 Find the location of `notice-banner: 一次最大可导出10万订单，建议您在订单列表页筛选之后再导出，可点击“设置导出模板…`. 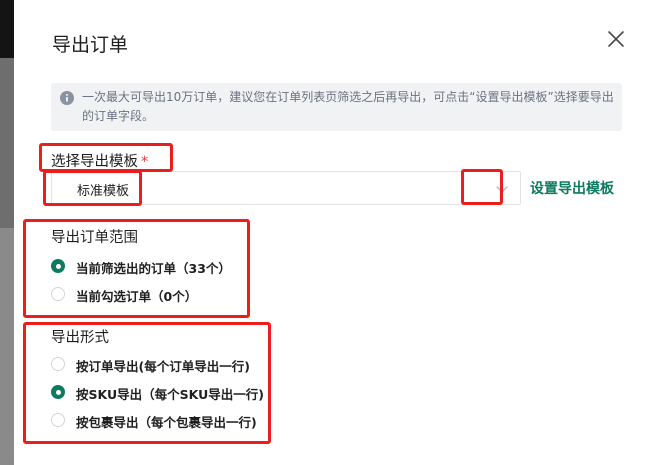

notice-banner: 一次最大可导出10万订单，建议您在订单列表页筛选之后再导出，可点击“设置导出模板… is located at coordinates (336, 107).